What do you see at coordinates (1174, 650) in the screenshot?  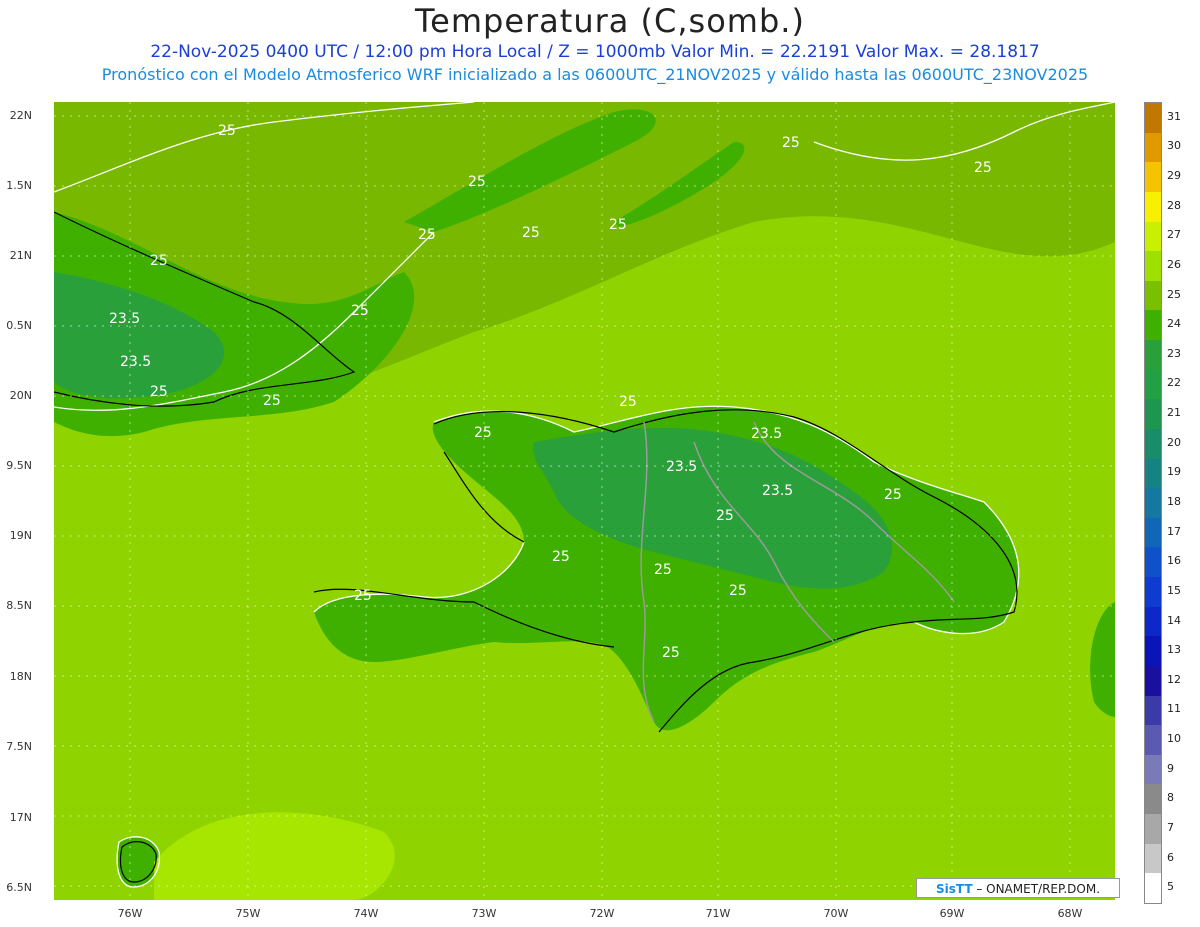 I see `color-scale-label: 13` at bounding box center [1174, 650].